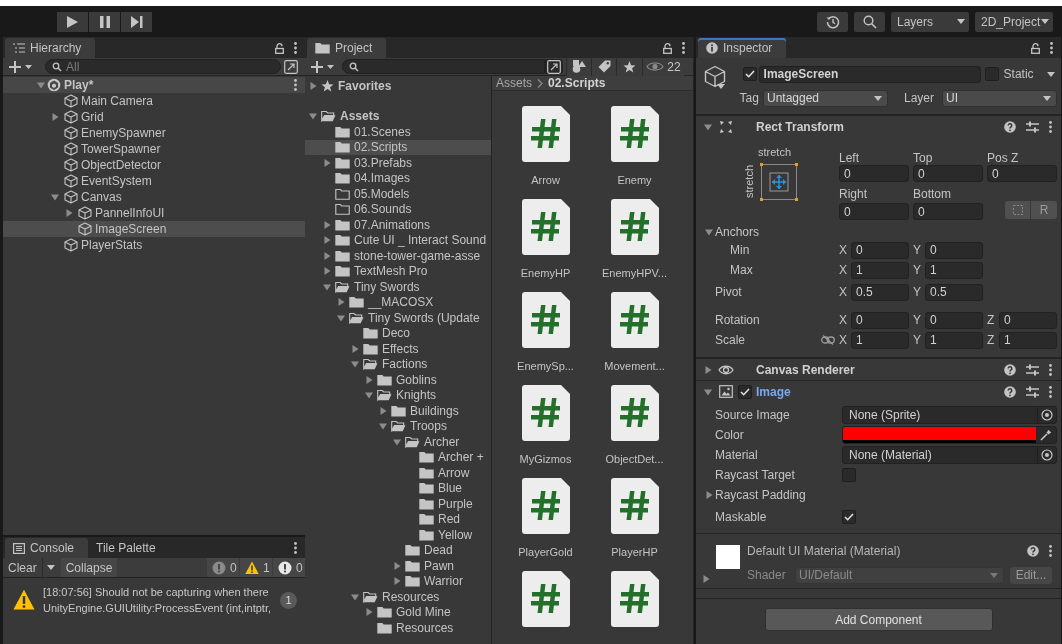  I want to click on layout-dropdown: 2D_Project, so click(1014, 21).